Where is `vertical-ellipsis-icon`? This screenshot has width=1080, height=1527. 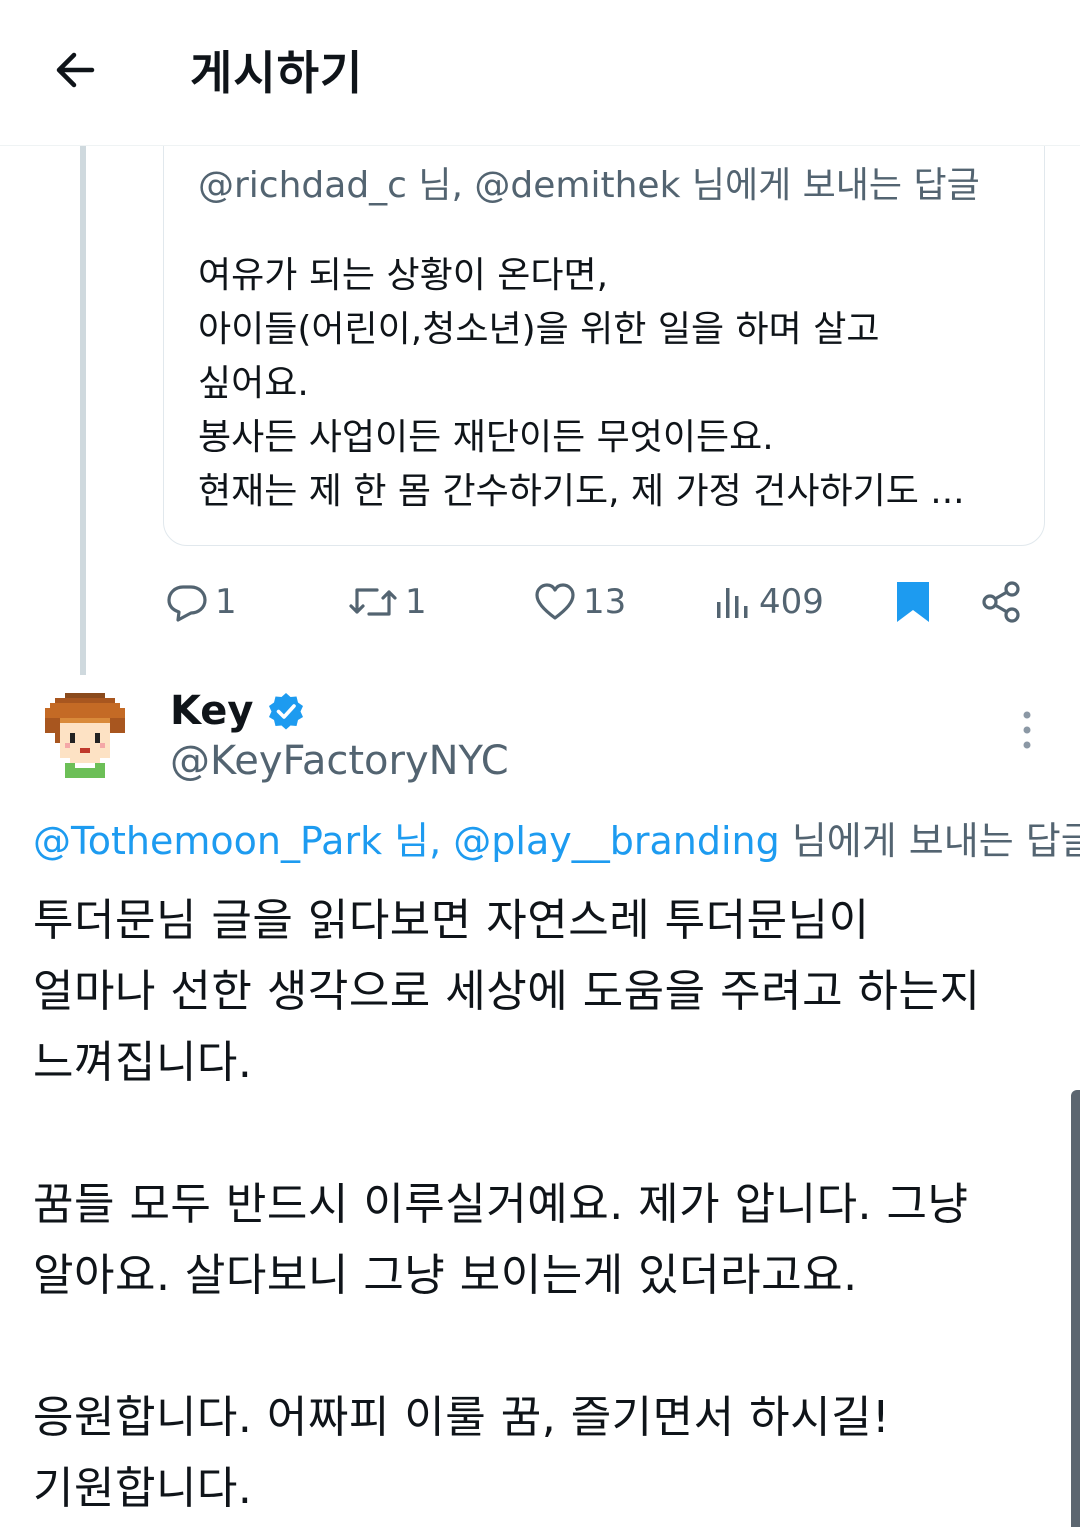 vertical-ellipsis-icon is located at coordinates (1027, 730).